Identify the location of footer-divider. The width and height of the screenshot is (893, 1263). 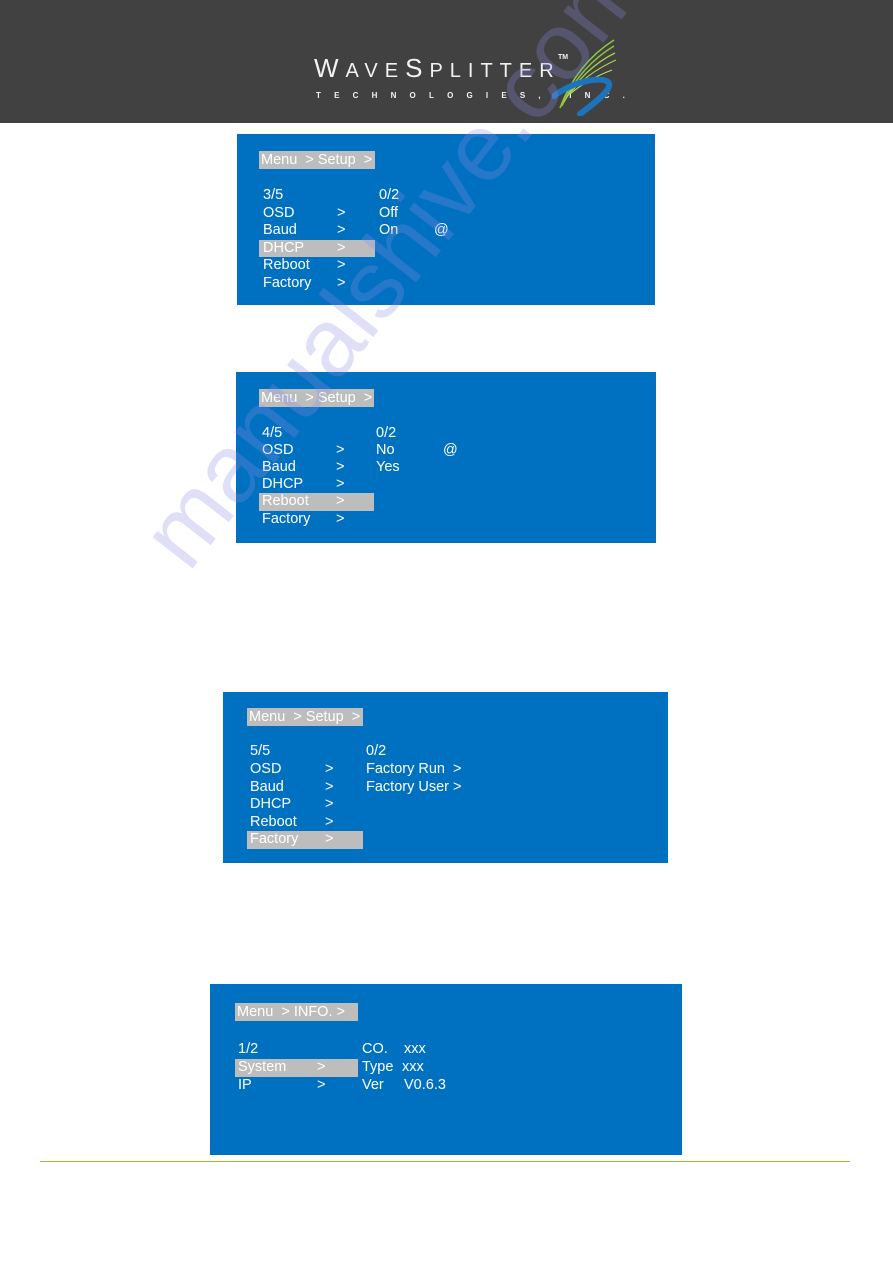
(445, 1161).